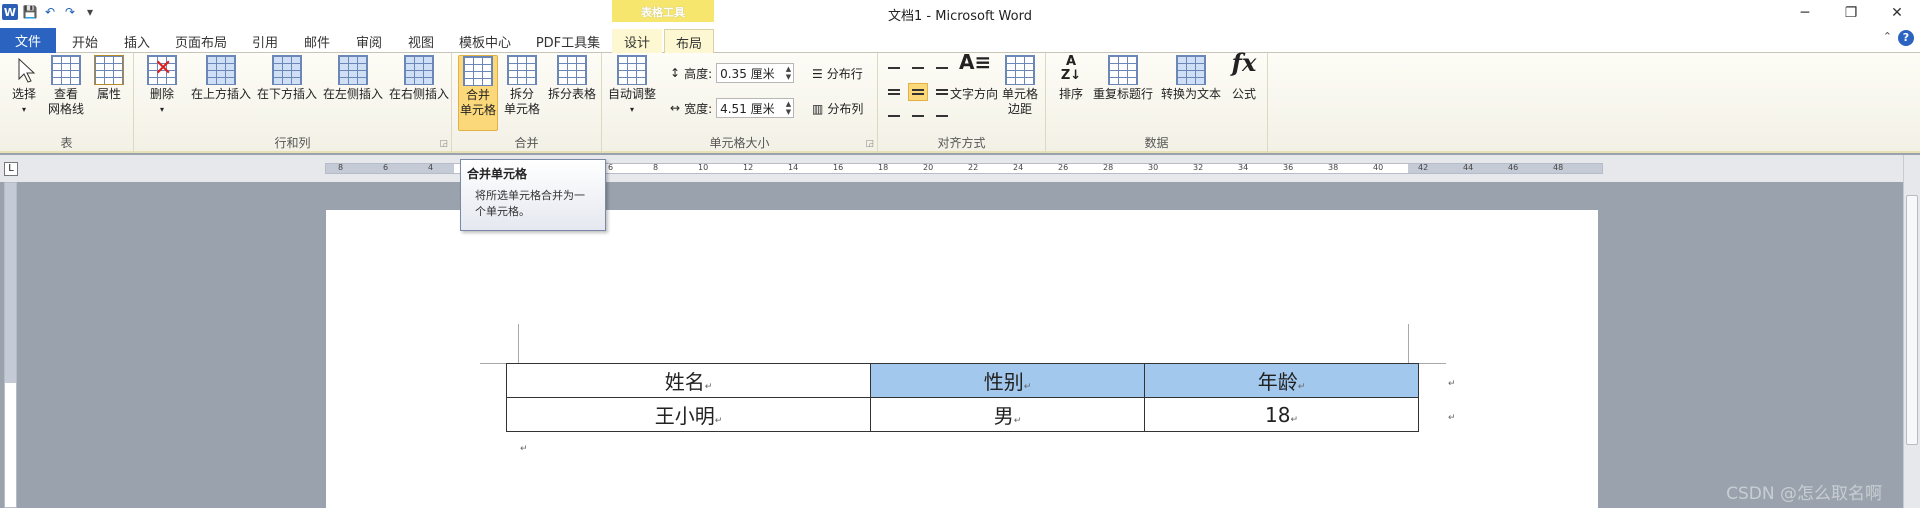 The width and height of the screenshot is (1920, 508). Describe the element at coordinates (292, 143) in the screenshot. I see `group-label-rows-columns: 行和列` at that location.